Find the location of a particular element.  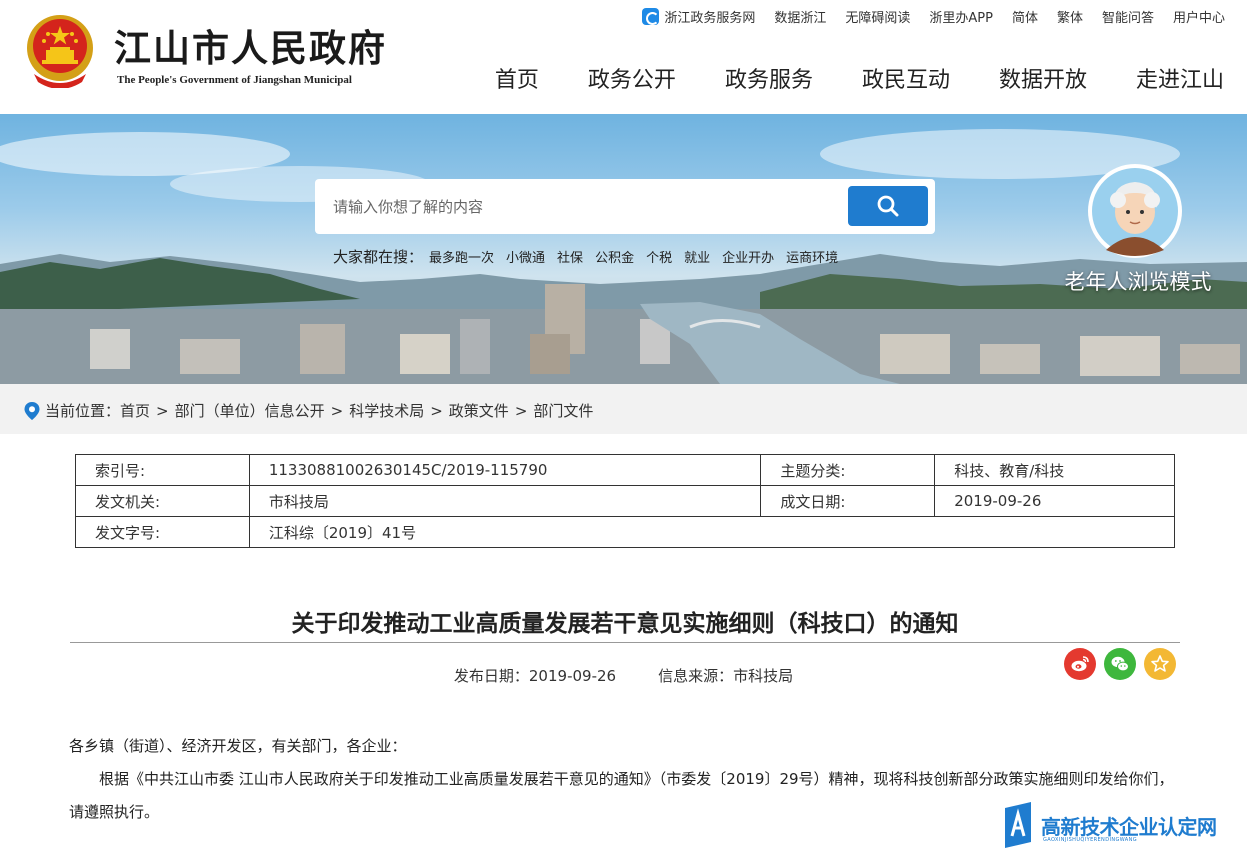

favorite-button is located at coordinates (1160, 664).